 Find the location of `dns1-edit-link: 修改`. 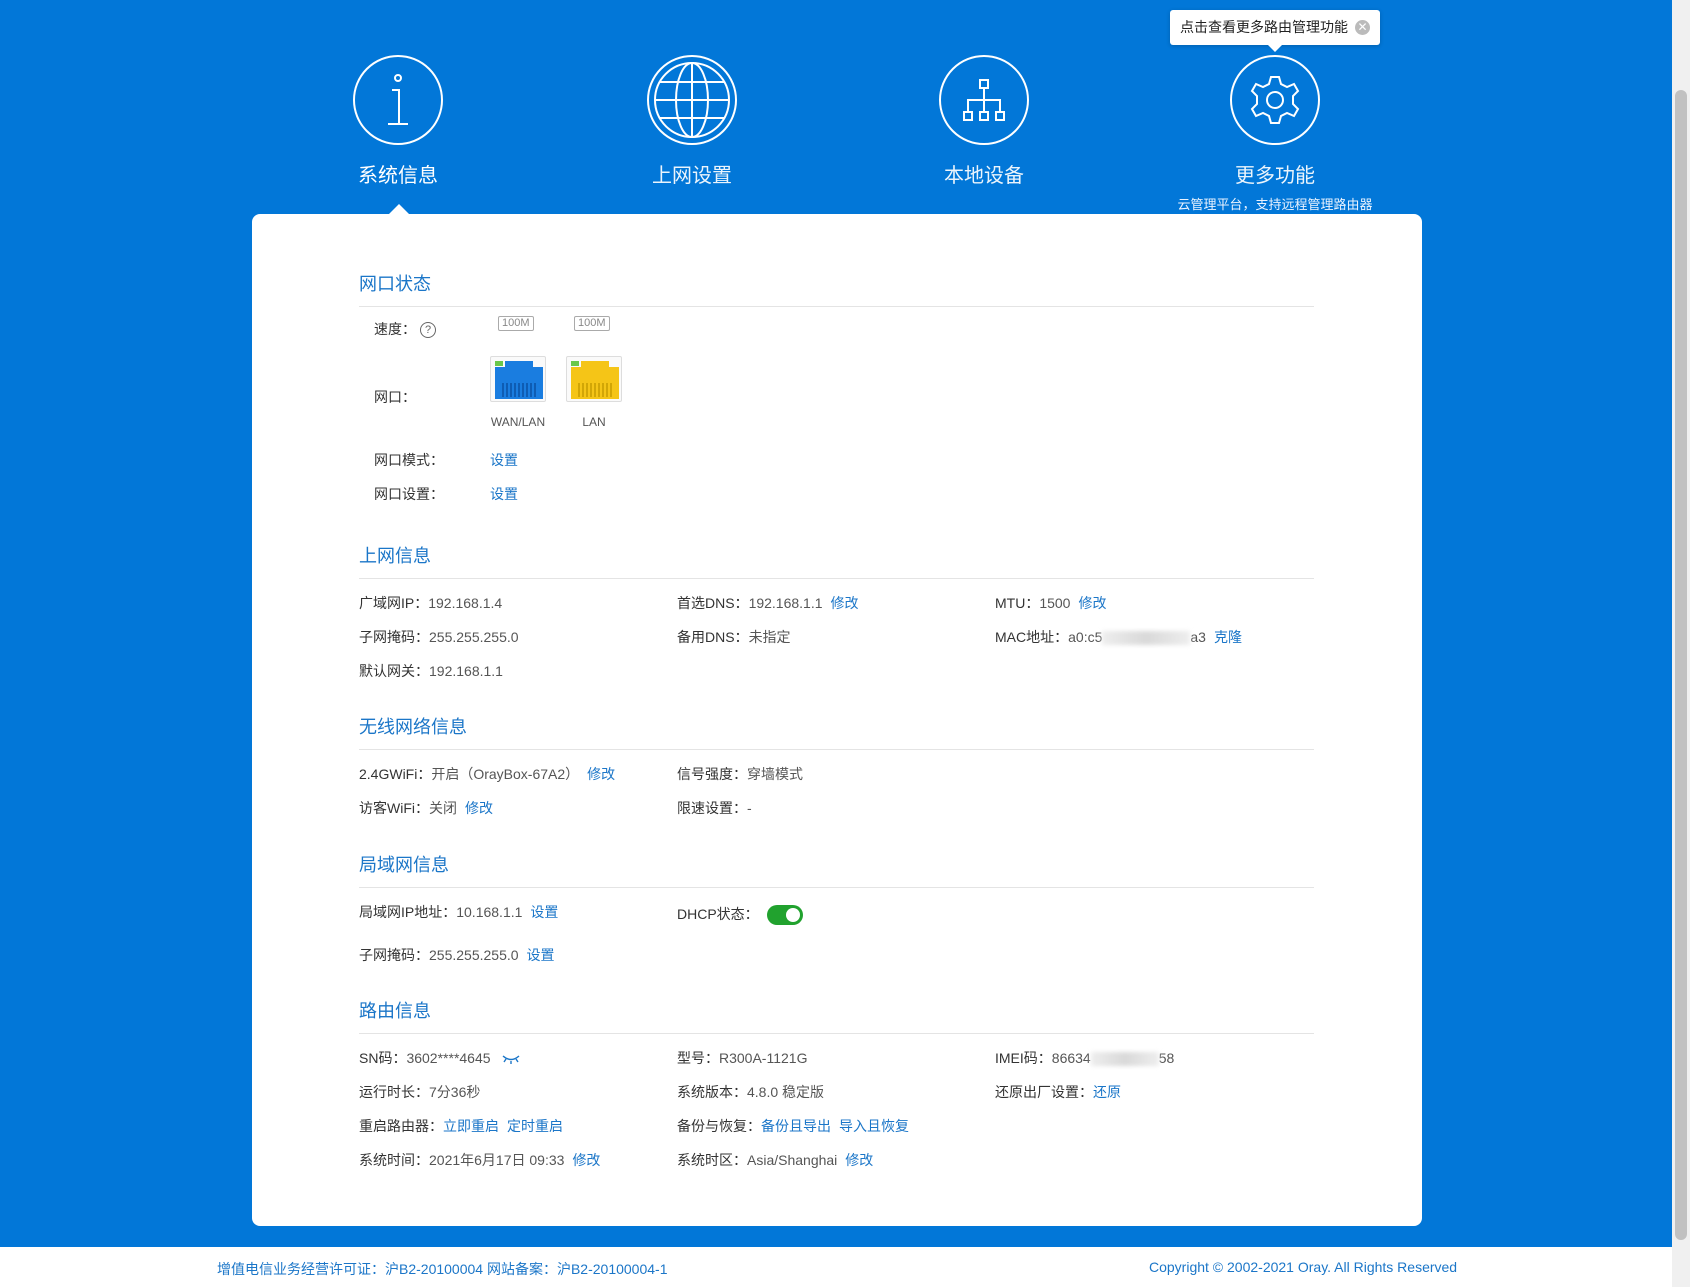

dns1-edit-link: 修改 is located at coordinates (845, 603).